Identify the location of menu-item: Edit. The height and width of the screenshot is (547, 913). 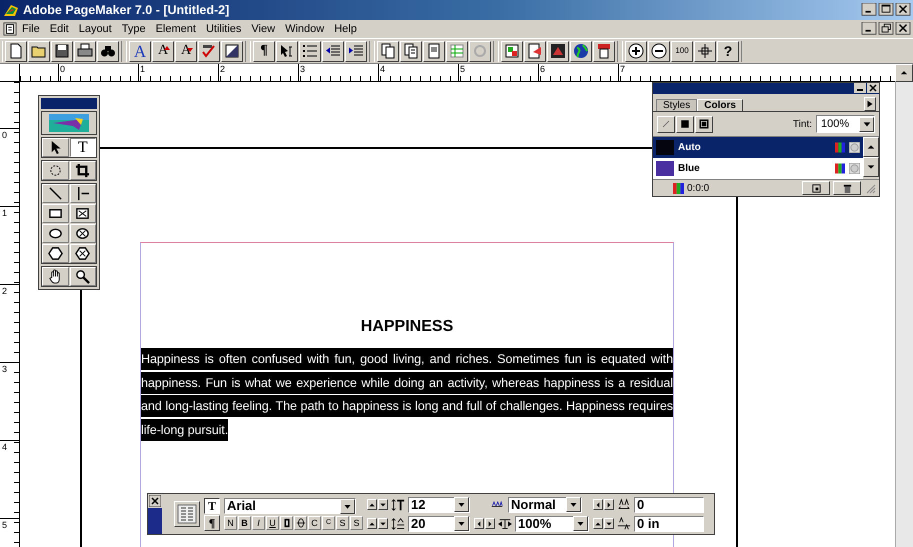
(59, 29).